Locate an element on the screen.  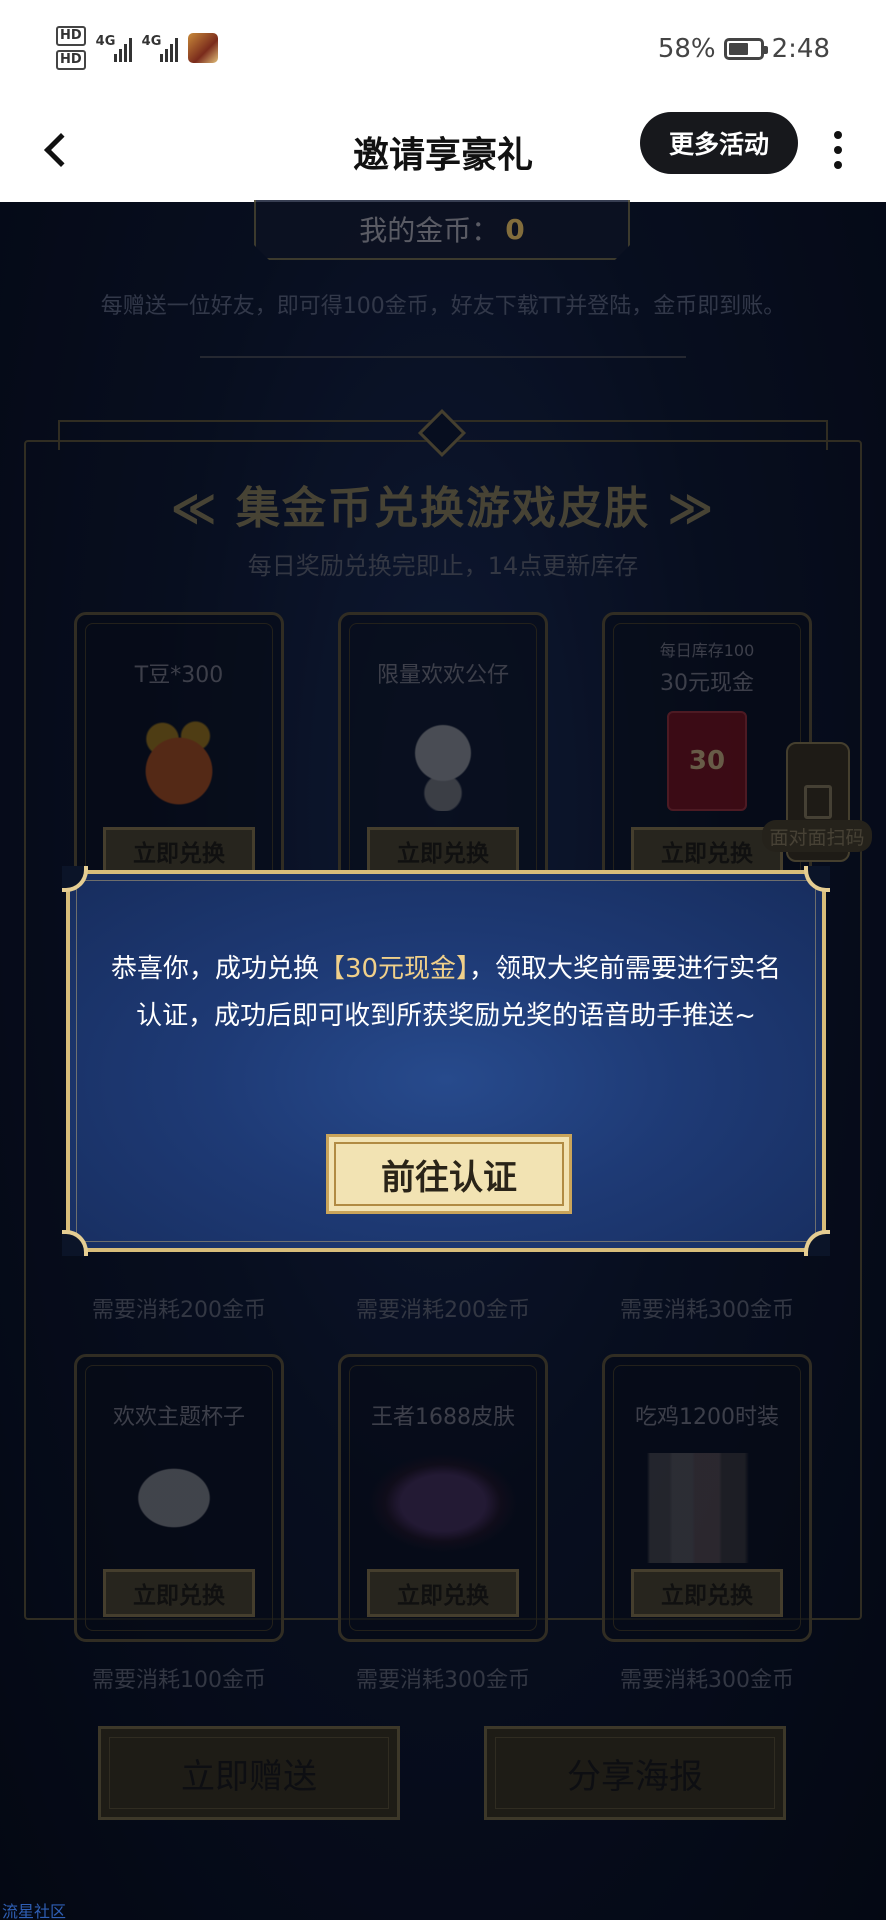
battery-percent: 58% is located at coordinates (686, 49).